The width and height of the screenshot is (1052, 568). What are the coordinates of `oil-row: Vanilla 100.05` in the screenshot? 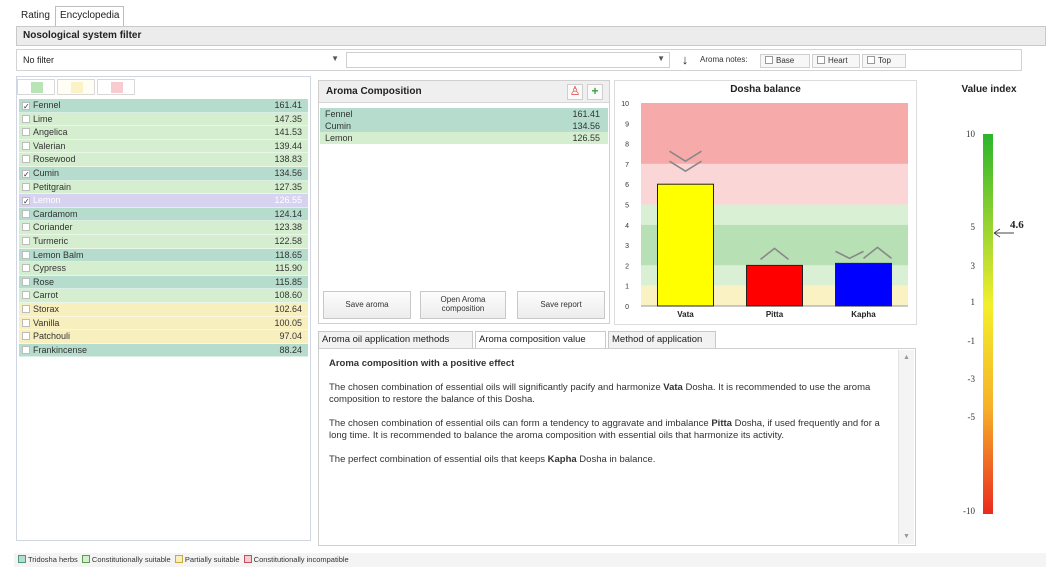 It's located at (163, 323).